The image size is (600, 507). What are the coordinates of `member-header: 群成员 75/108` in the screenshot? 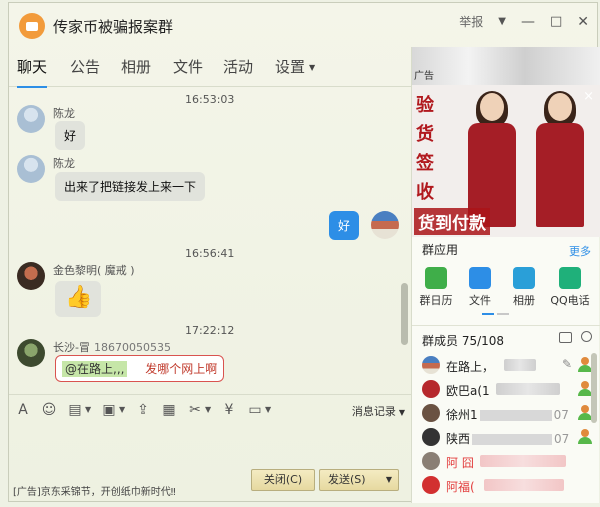 It's located at (506, 338).